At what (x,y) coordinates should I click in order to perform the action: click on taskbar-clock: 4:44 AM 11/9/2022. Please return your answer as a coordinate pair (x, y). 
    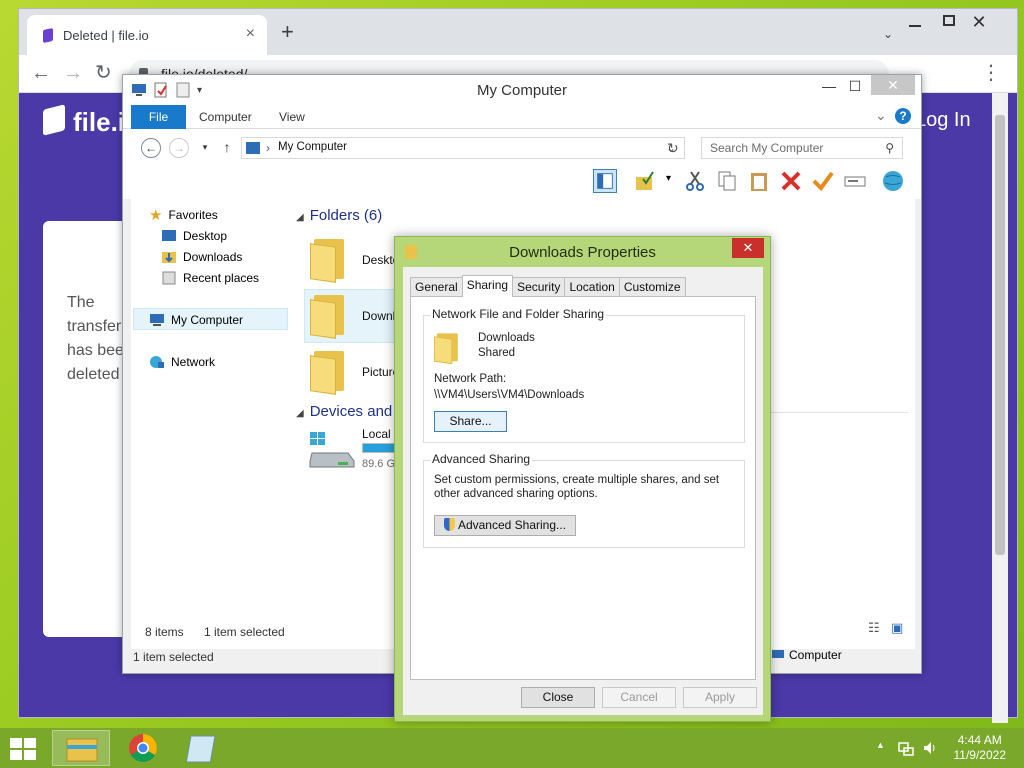
    Looking at the image, I should click on (980, 748).